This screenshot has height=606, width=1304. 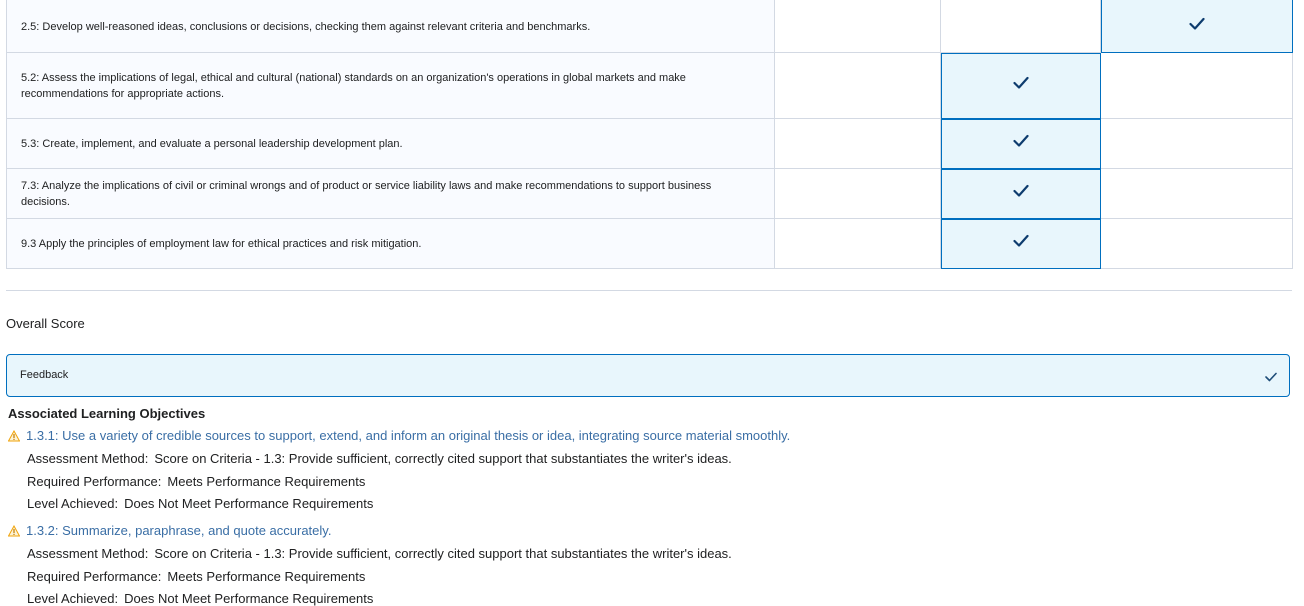 What do you see at coordinates (44, 375) in the screenshot?
I see `feedback-label: Feedback` at bounding box center [44, 375].